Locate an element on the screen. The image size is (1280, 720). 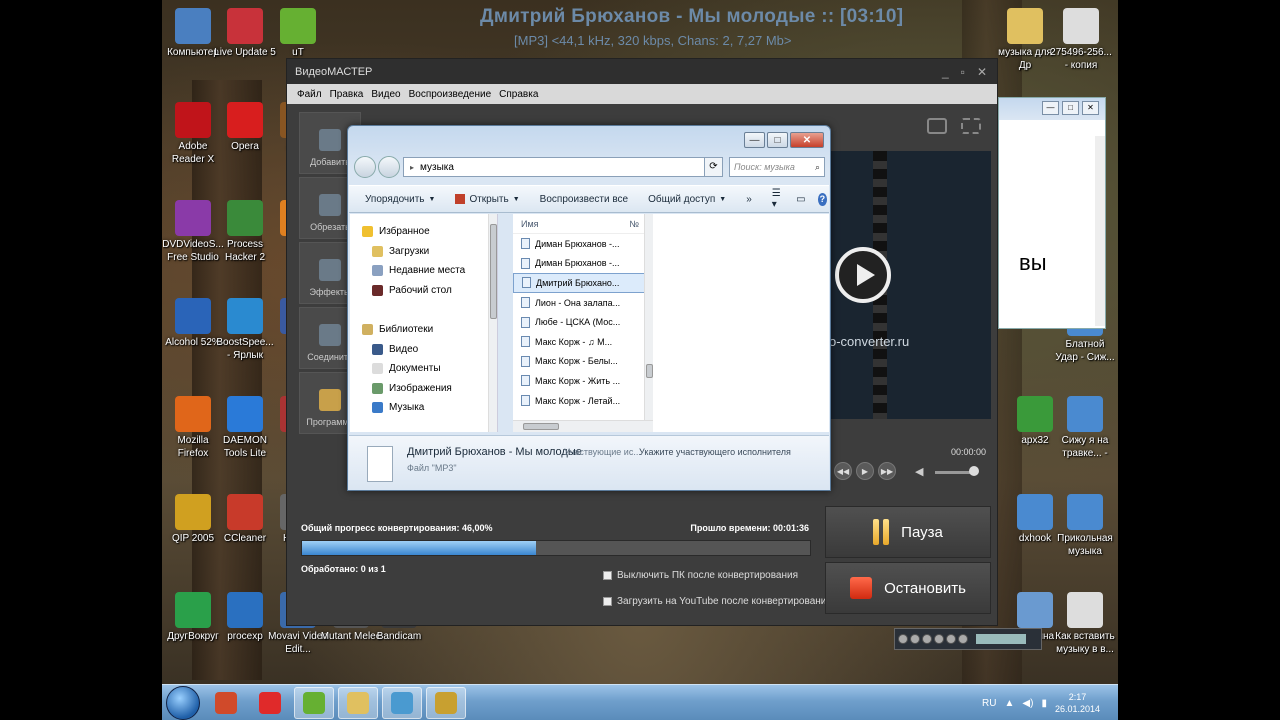
search-input: Поиск: музыка ⌕ is located at coordinates (777, 167).